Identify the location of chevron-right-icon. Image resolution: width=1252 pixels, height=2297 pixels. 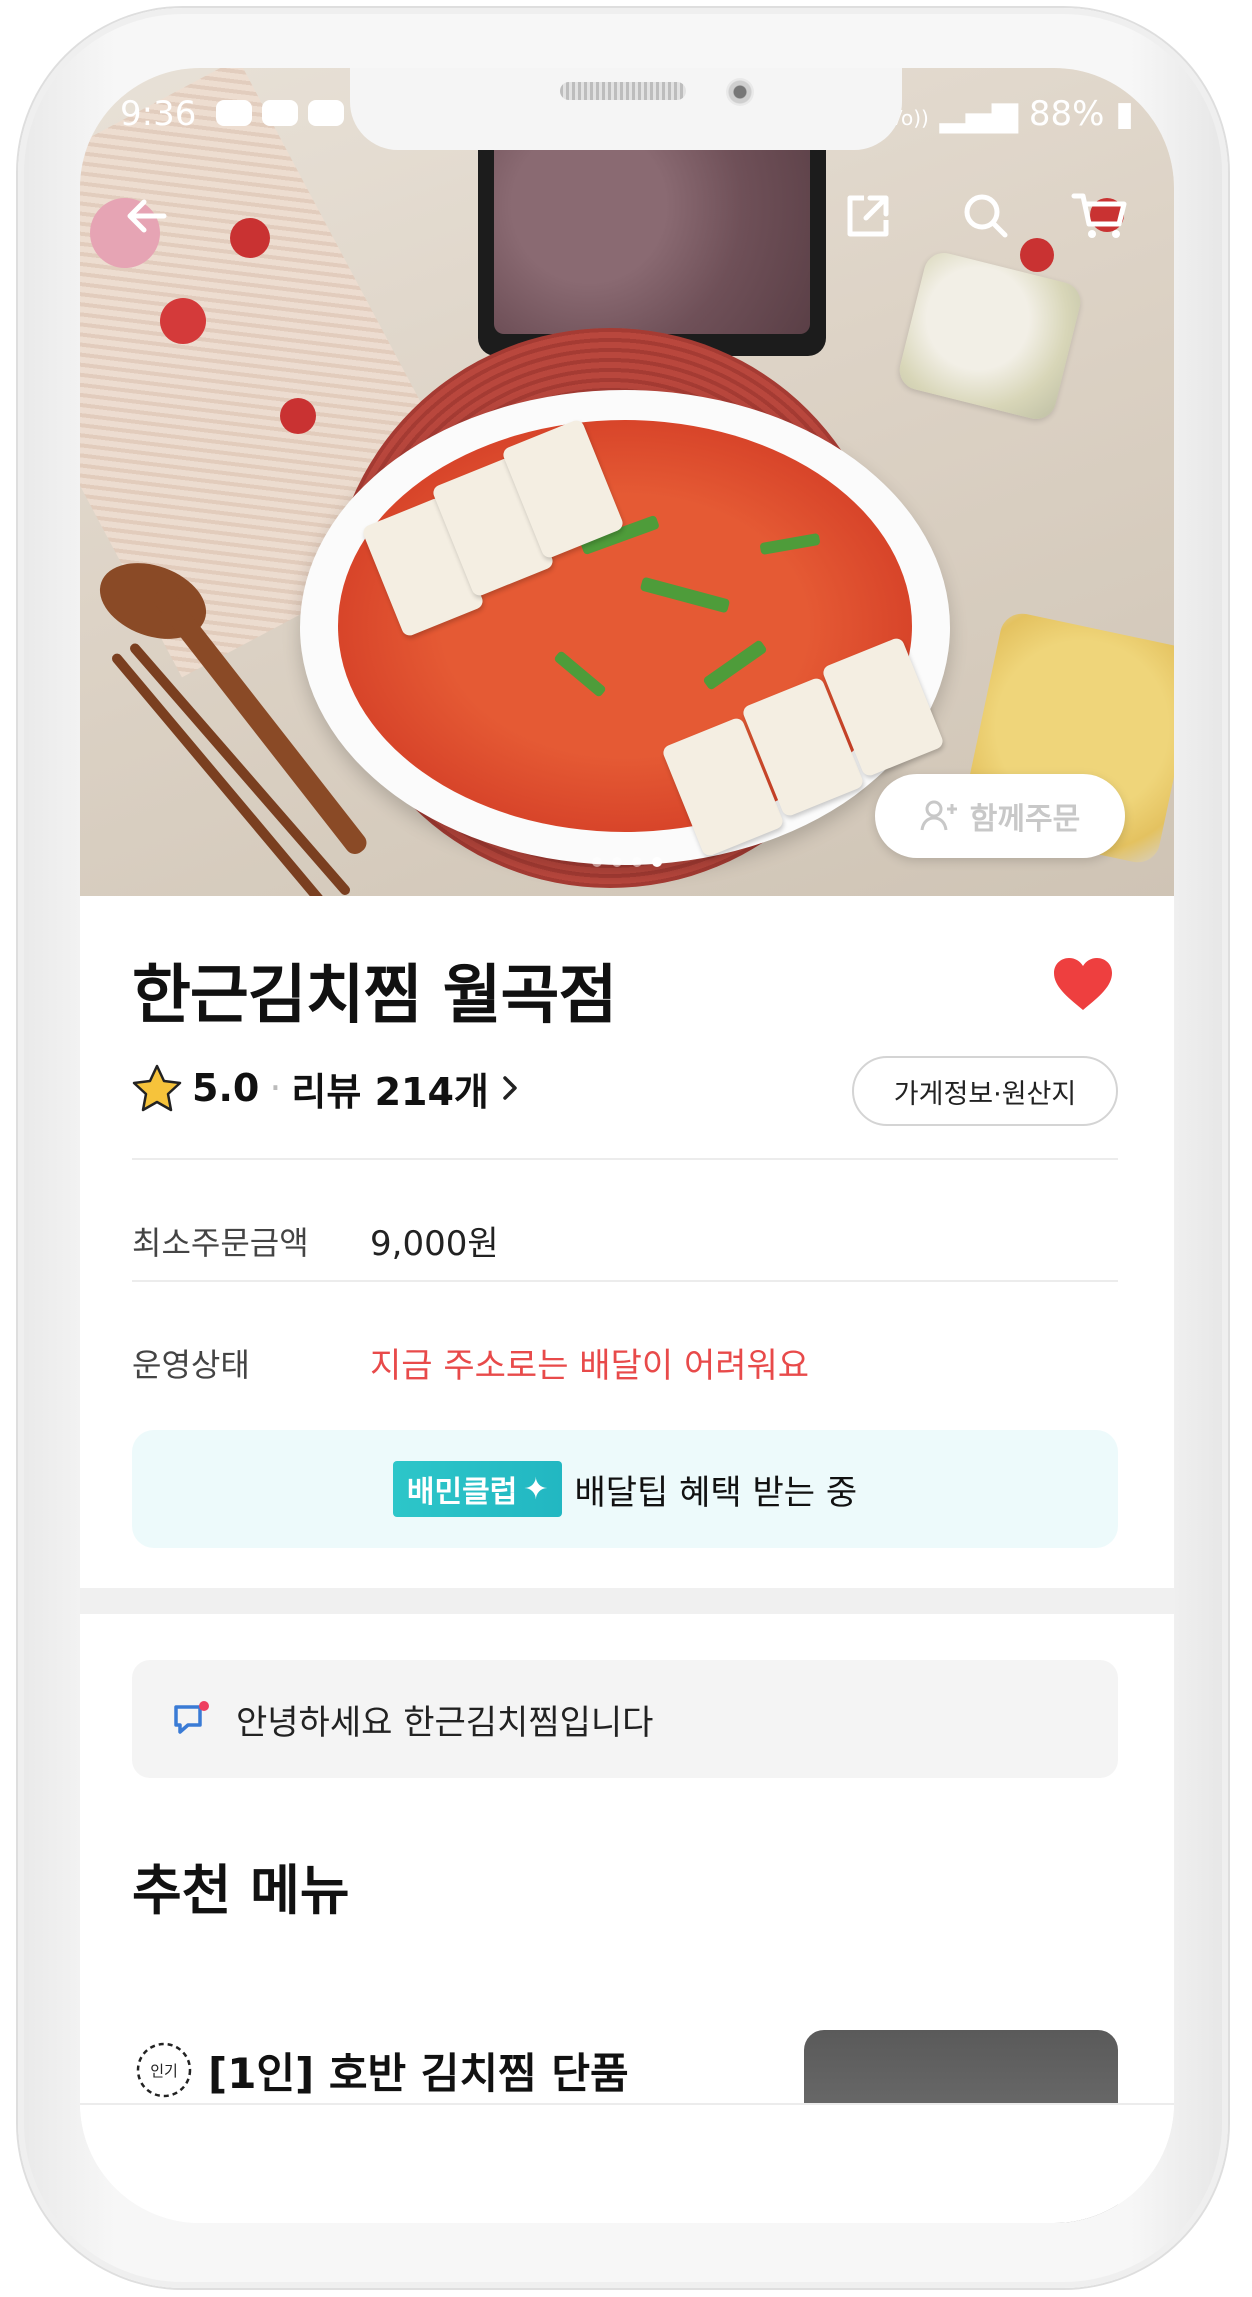
(510, 1088).